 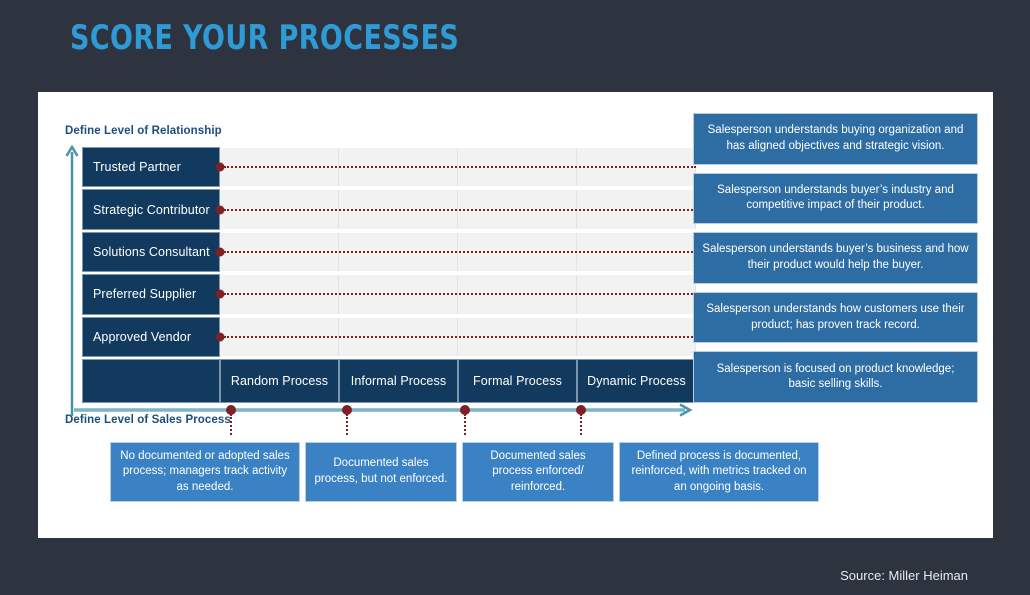 What do you see at coordinates (151, 167) in the screenshot?
I see `row-label-trusted-partner: Trusted Partner` at bounding box center [151, 167].